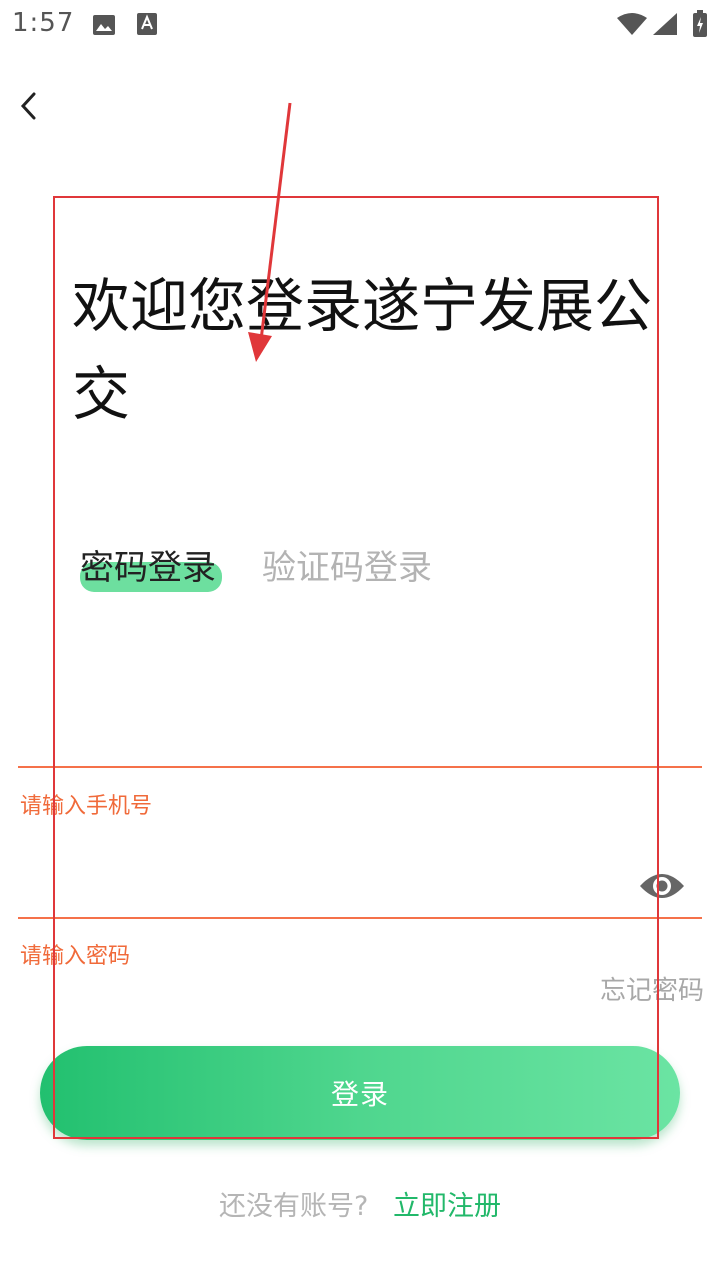 Image resolution: width=720 pixels, height=1280 pixels. What do you see at coordinates (148, 568) in the screenshot?
I see `tab-label: 密码登录` at bounding box center [148, 568].